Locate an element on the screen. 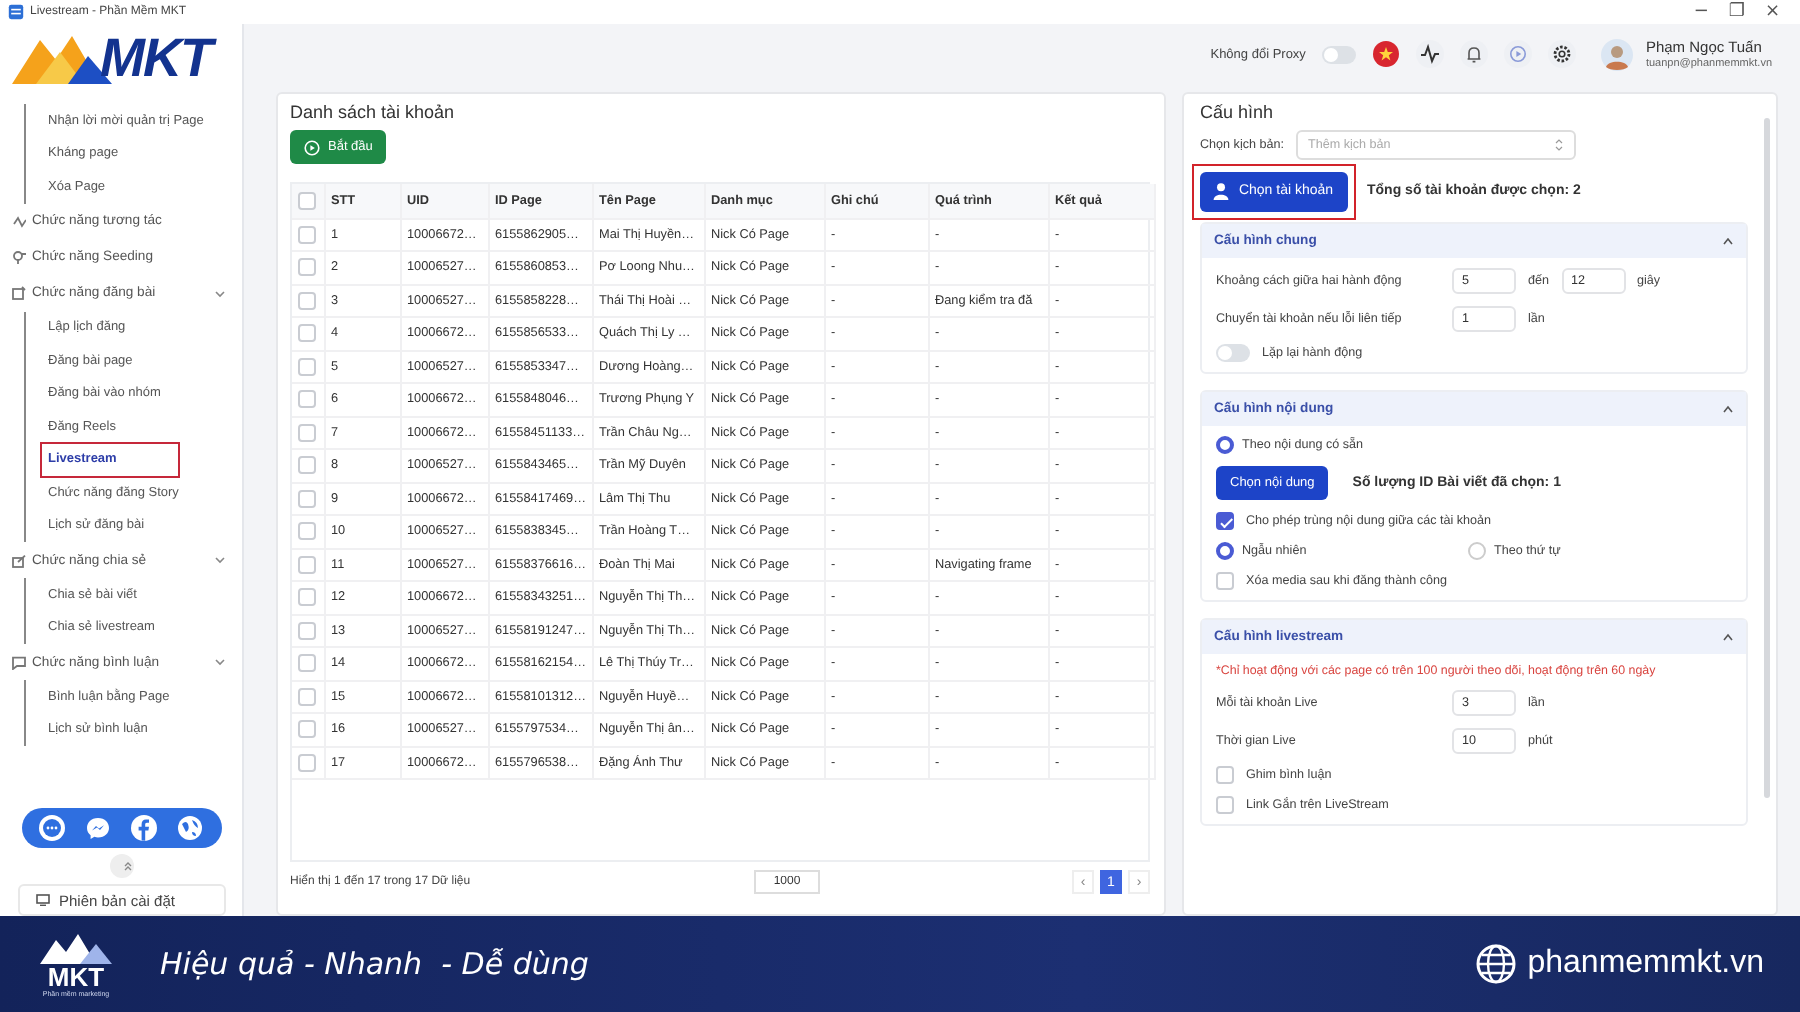 This screenshot has height=1012, width=1800. collapse-button is located at coordinates (121, 866).